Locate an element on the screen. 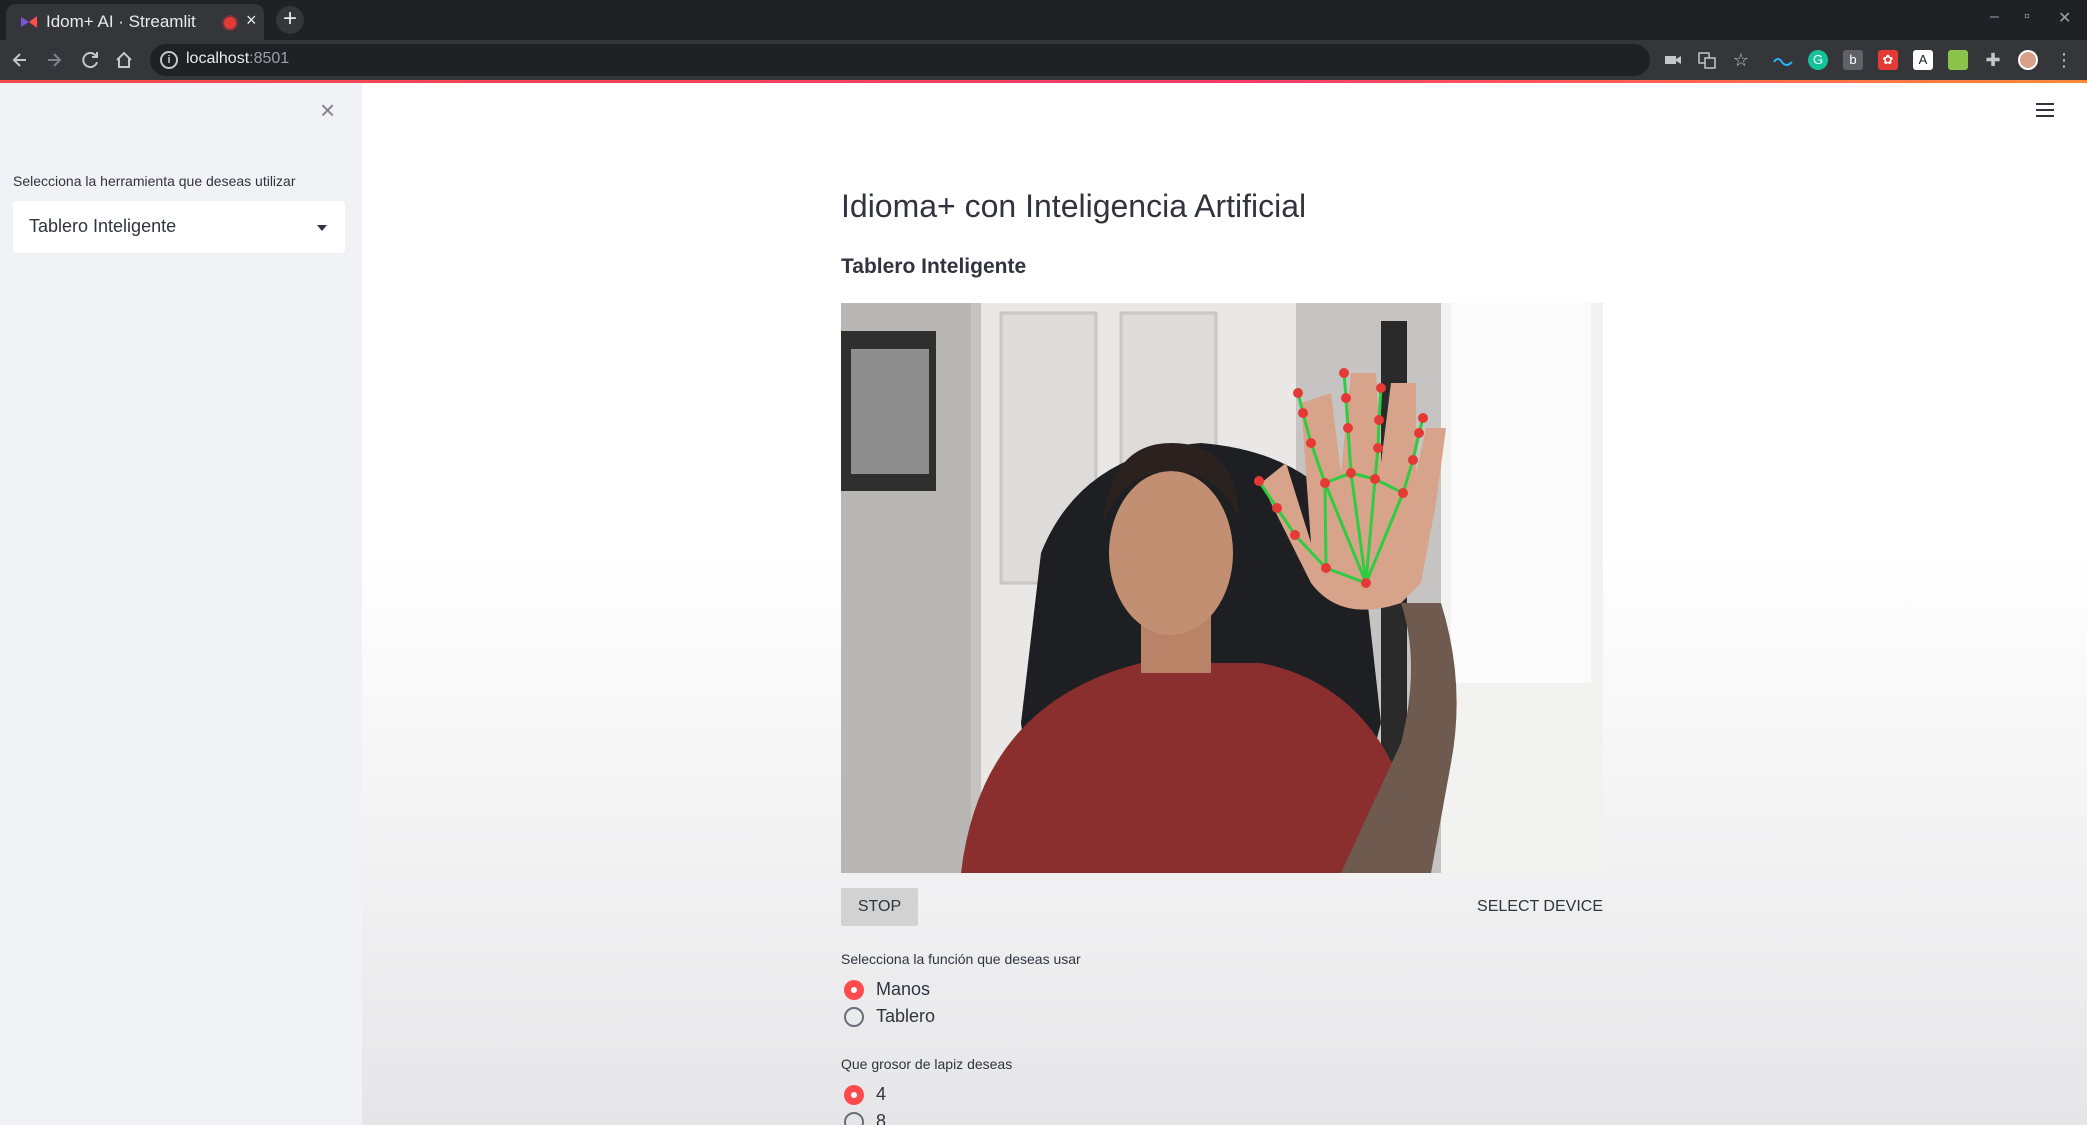 The width and height of the screenshot is (2087, 1125). radio-option-label: 8 is located at coordinates (881, 1118).